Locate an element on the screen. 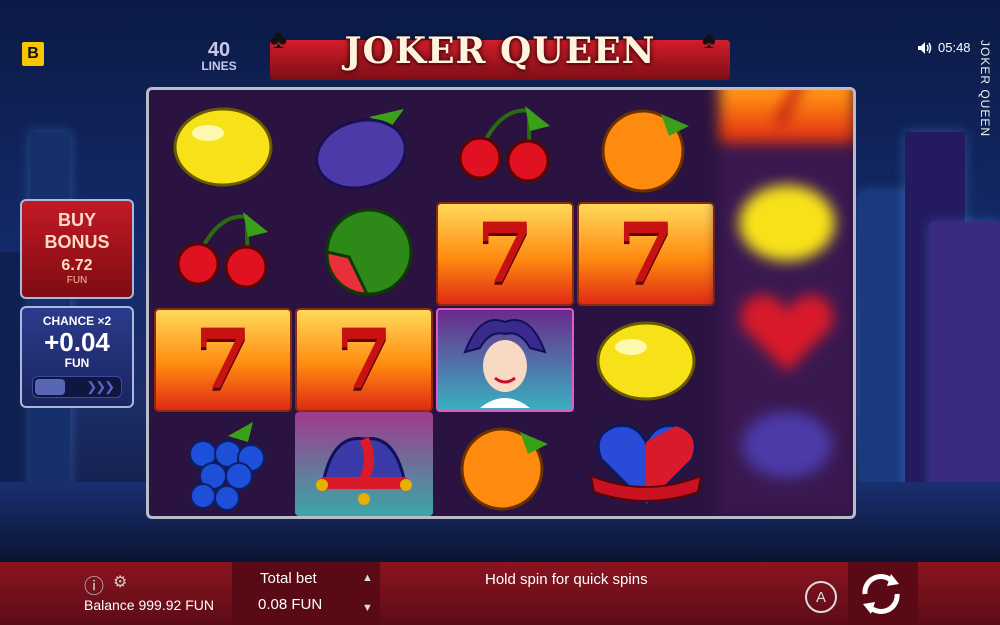 The height and width of the screenshot is (625, 1000). chance-panel: CHANCE ×2 +0.04 FUN ❯❯❯ is located at coordinates (77, 357).